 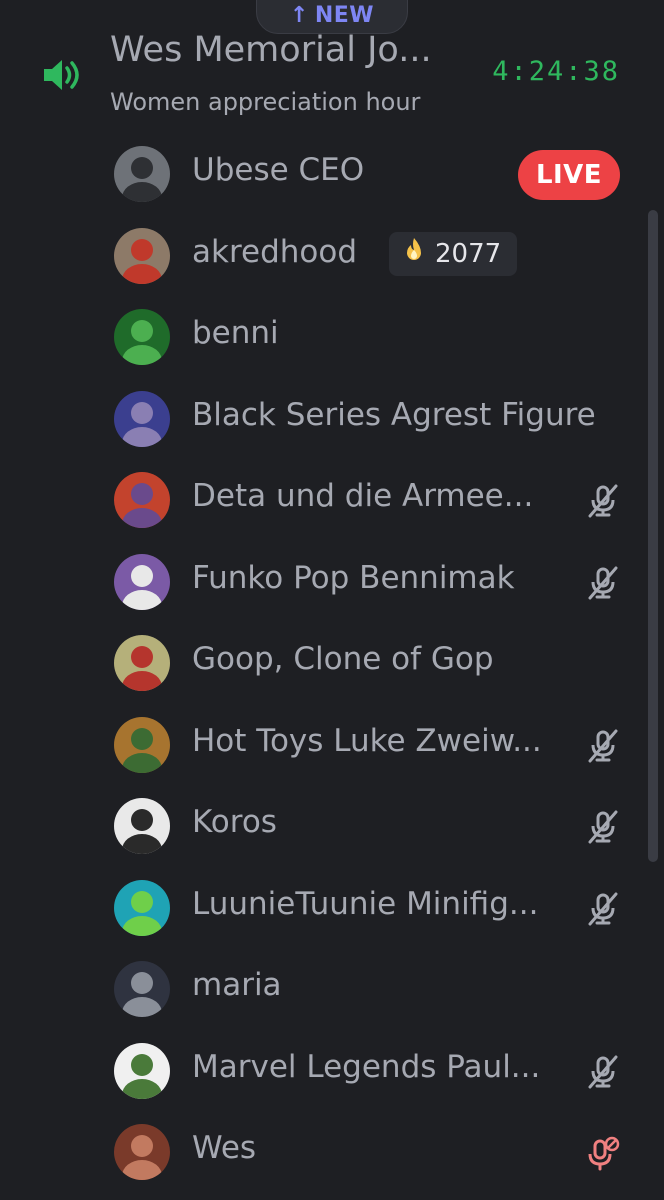 What do you see at coordinates (414, 253) in the screenshot?
I see `flame-icon` at bounding box center [414, 253].